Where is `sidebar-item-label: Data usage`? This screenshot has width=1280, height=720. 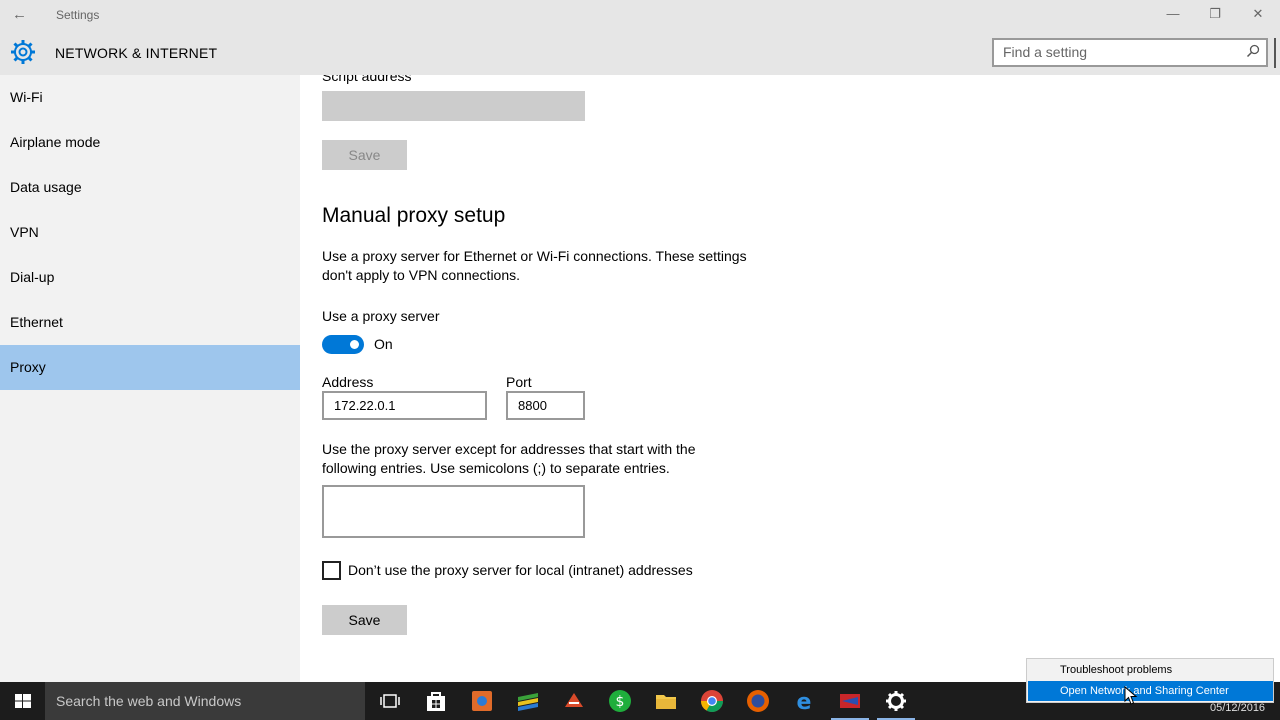
sidebar-item-label: Data usage is located at coordinates (46, 187).